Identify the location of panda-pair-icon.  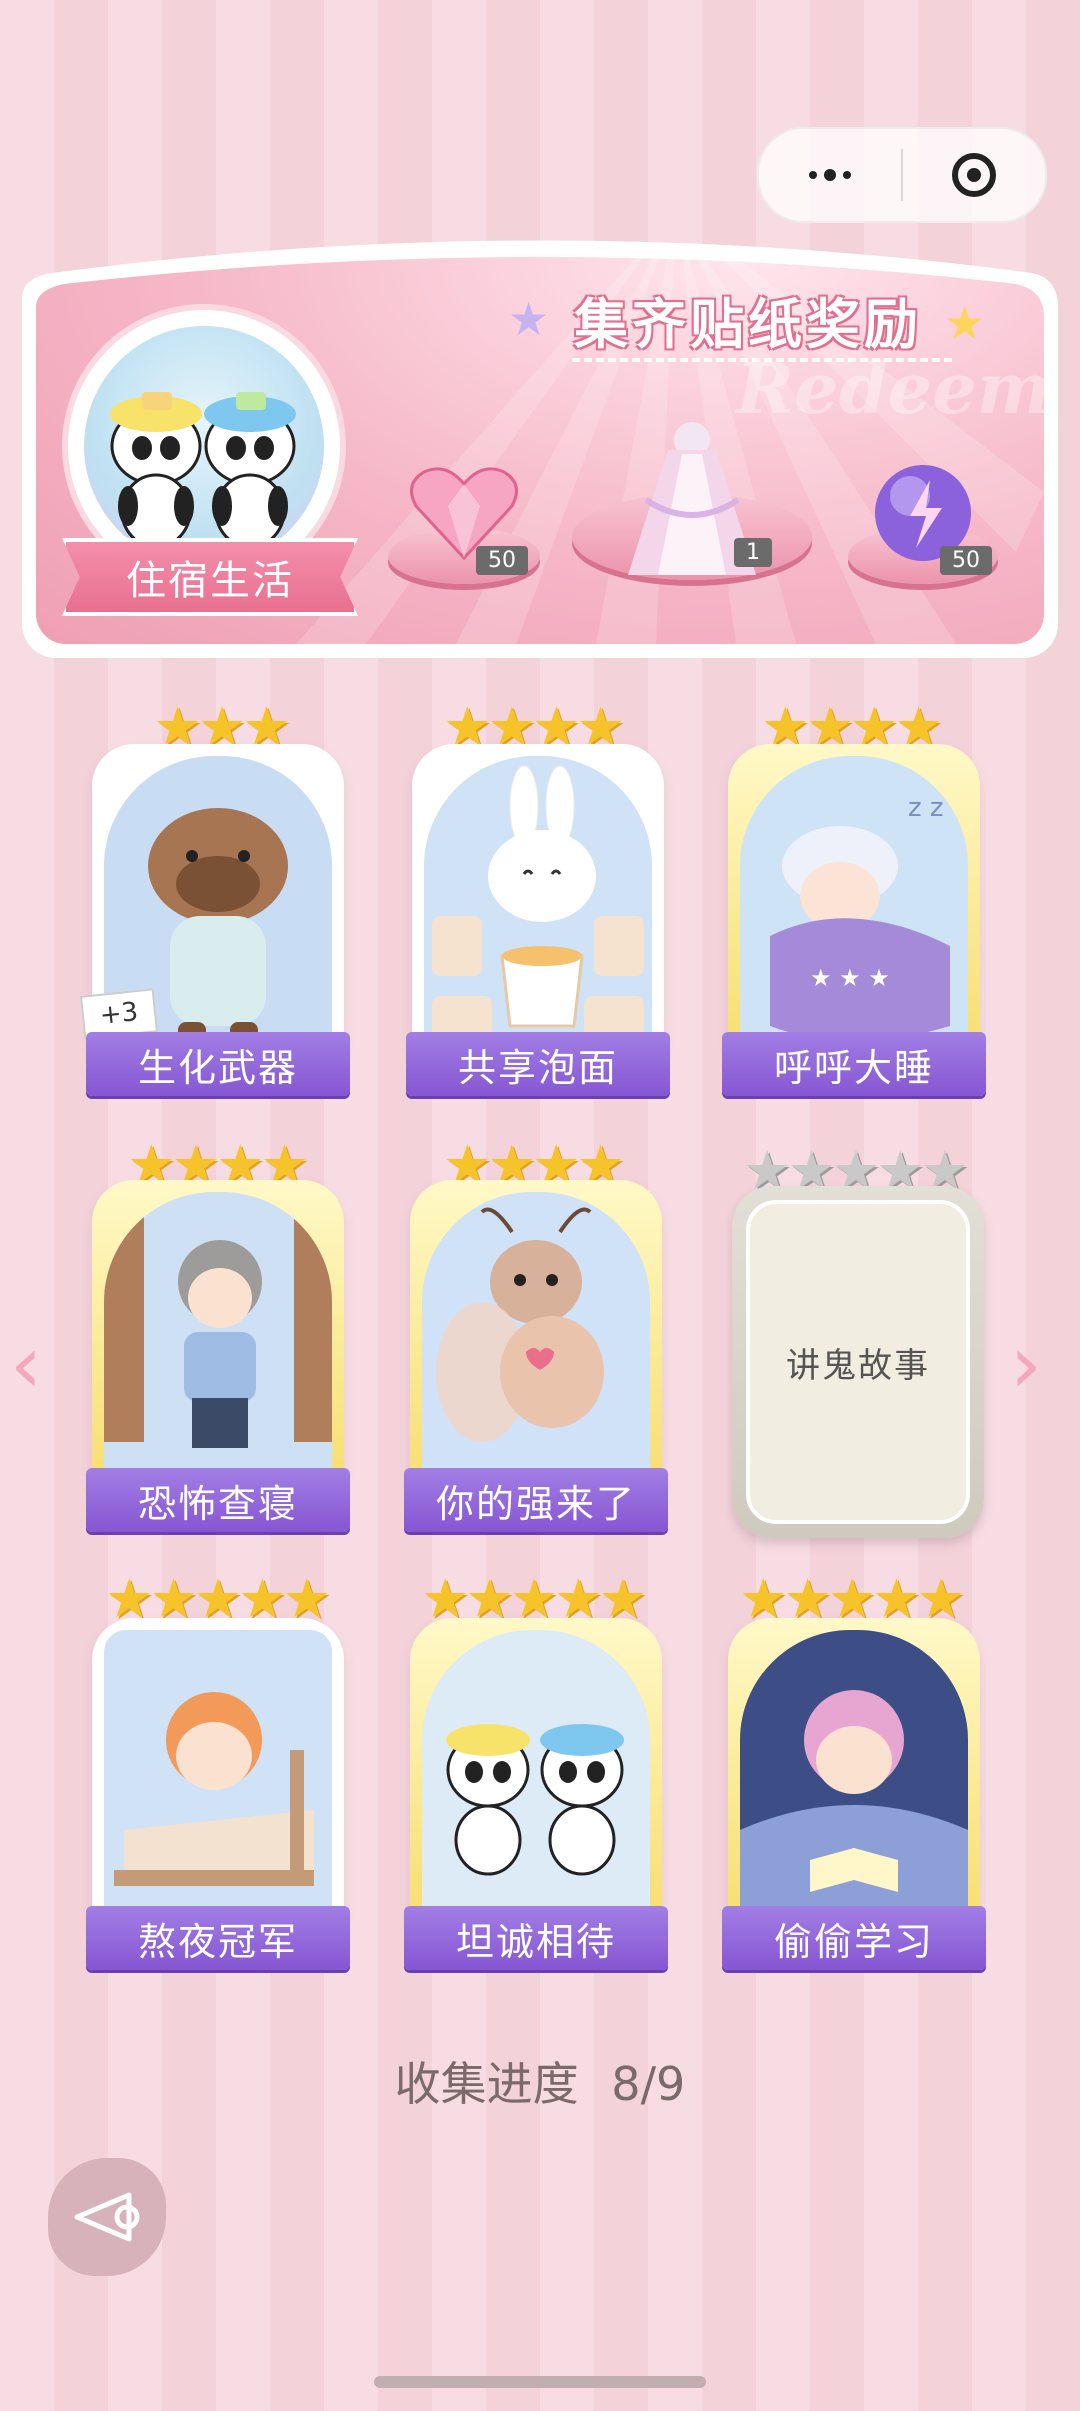
(203, 470).